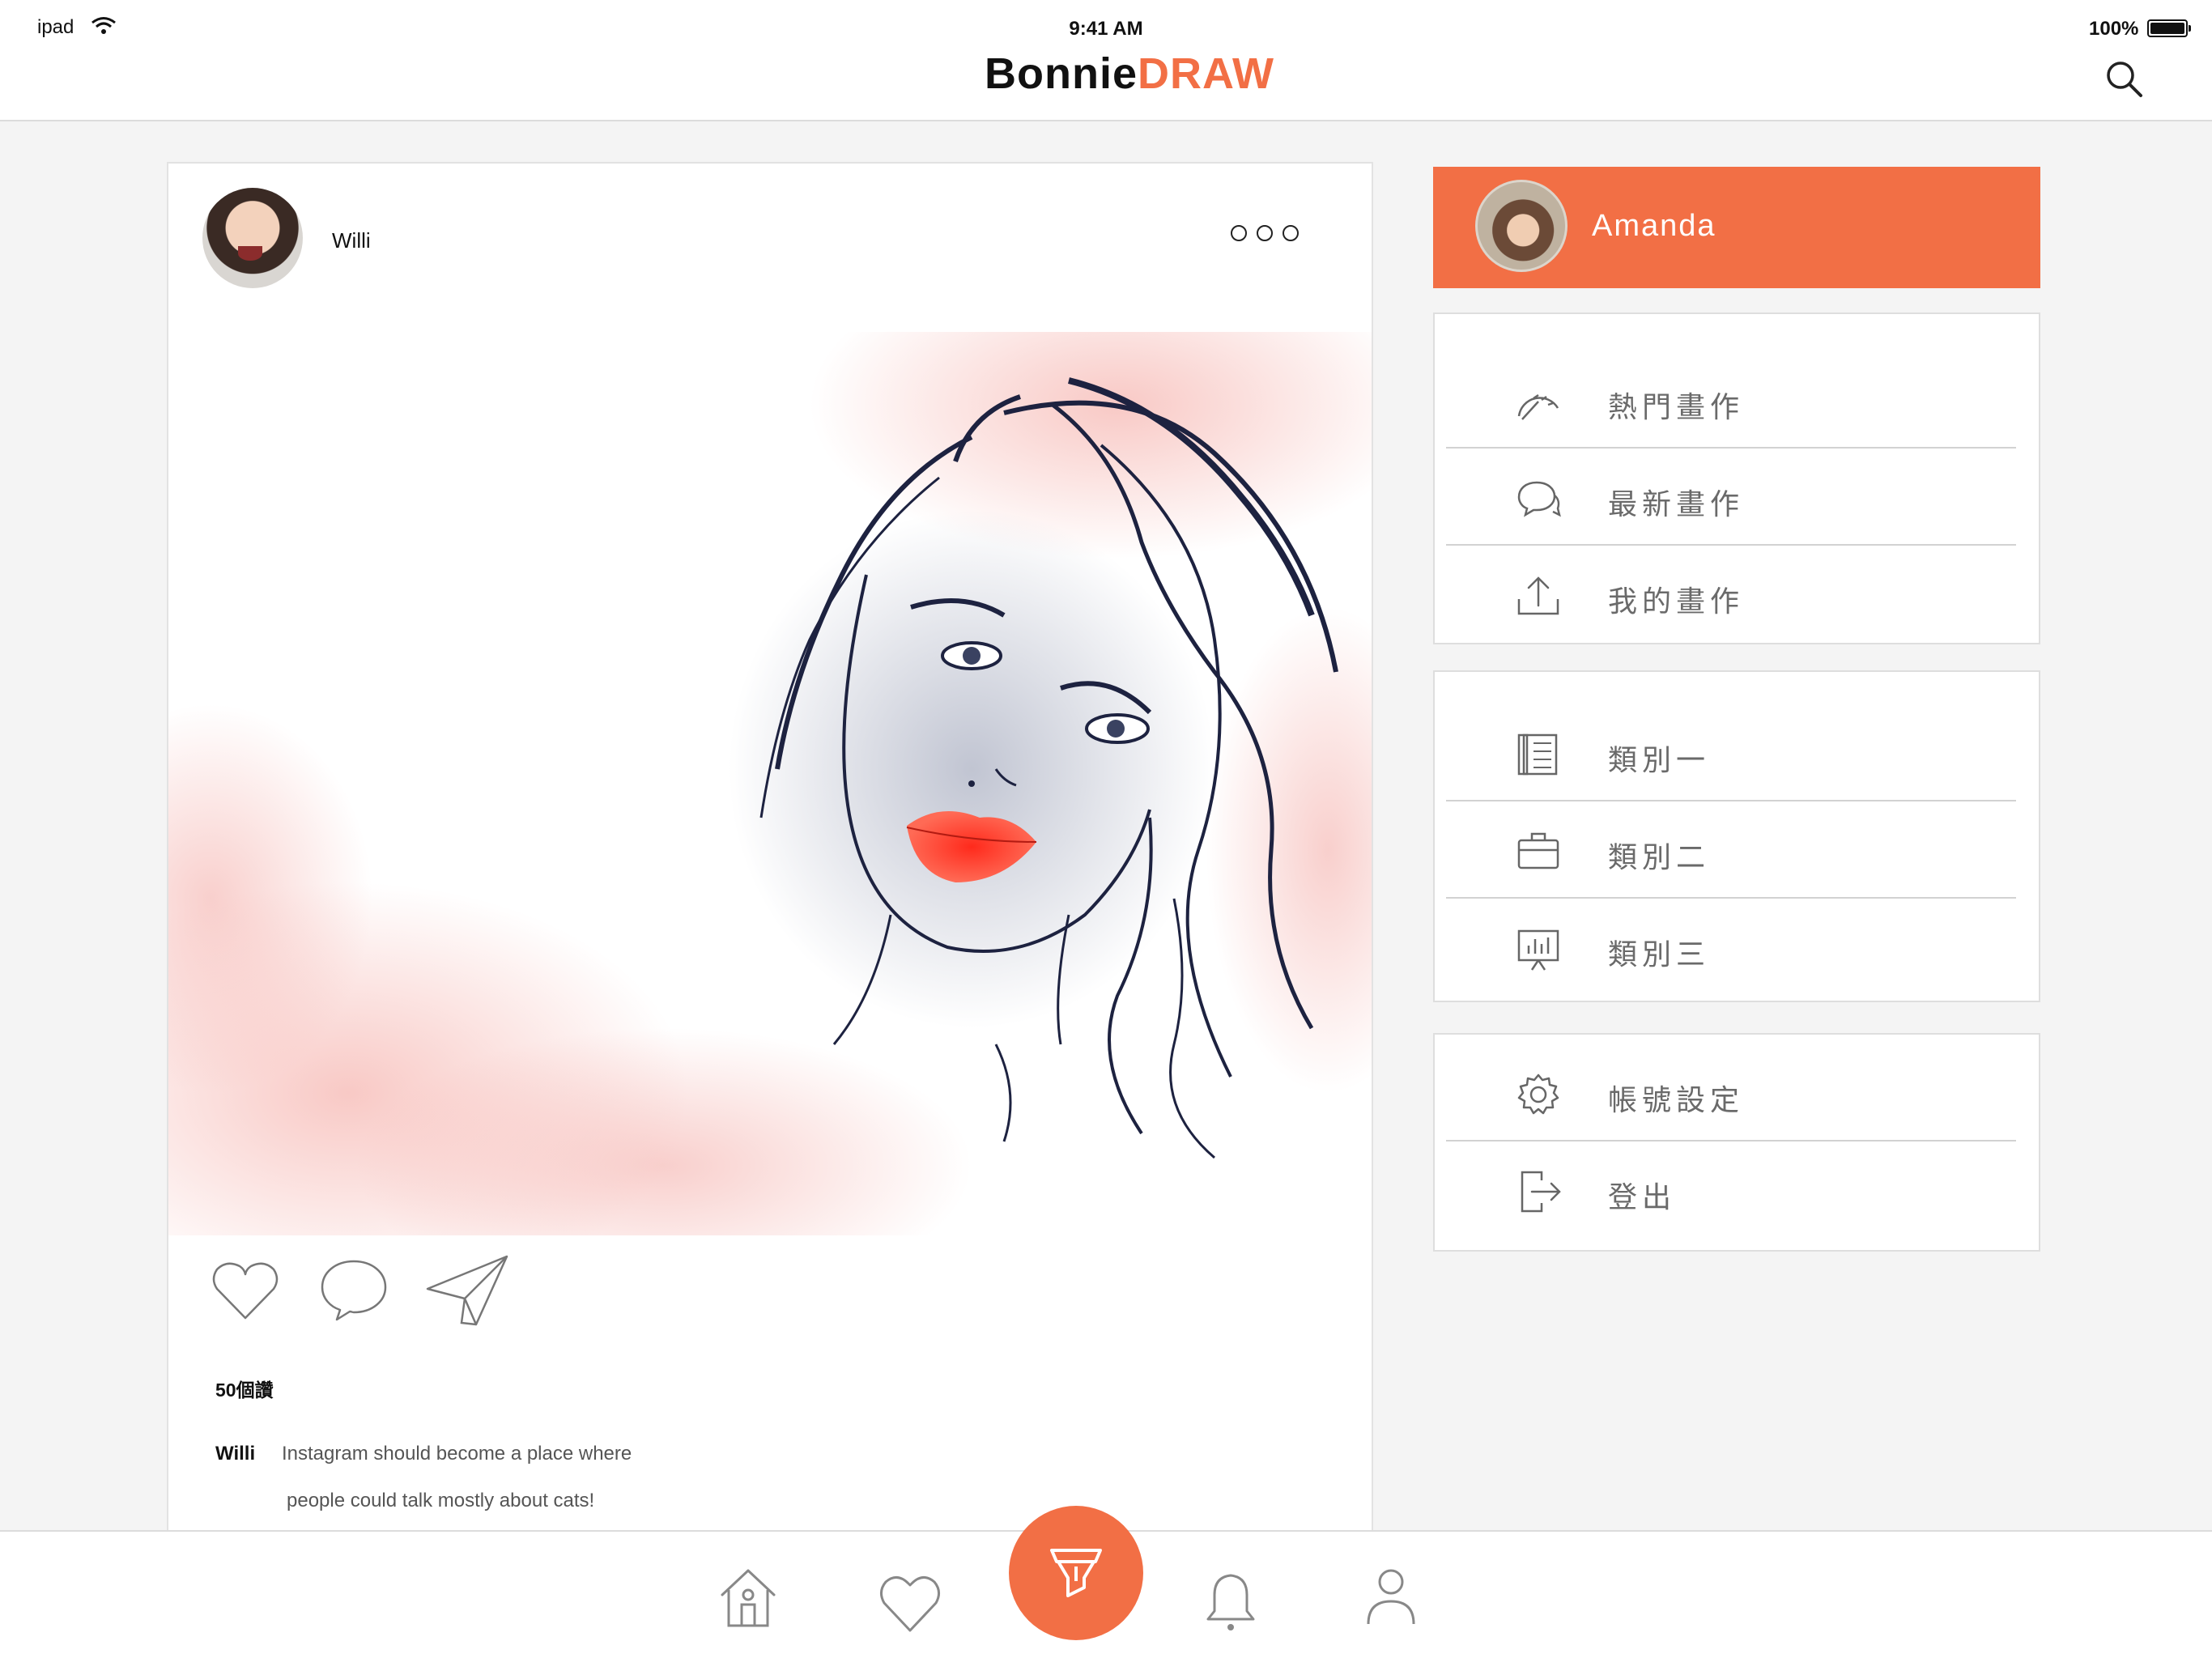 The image size is (2212, 1658). I want to click on menu-item-logout: 登出, so click(1731, 1190).